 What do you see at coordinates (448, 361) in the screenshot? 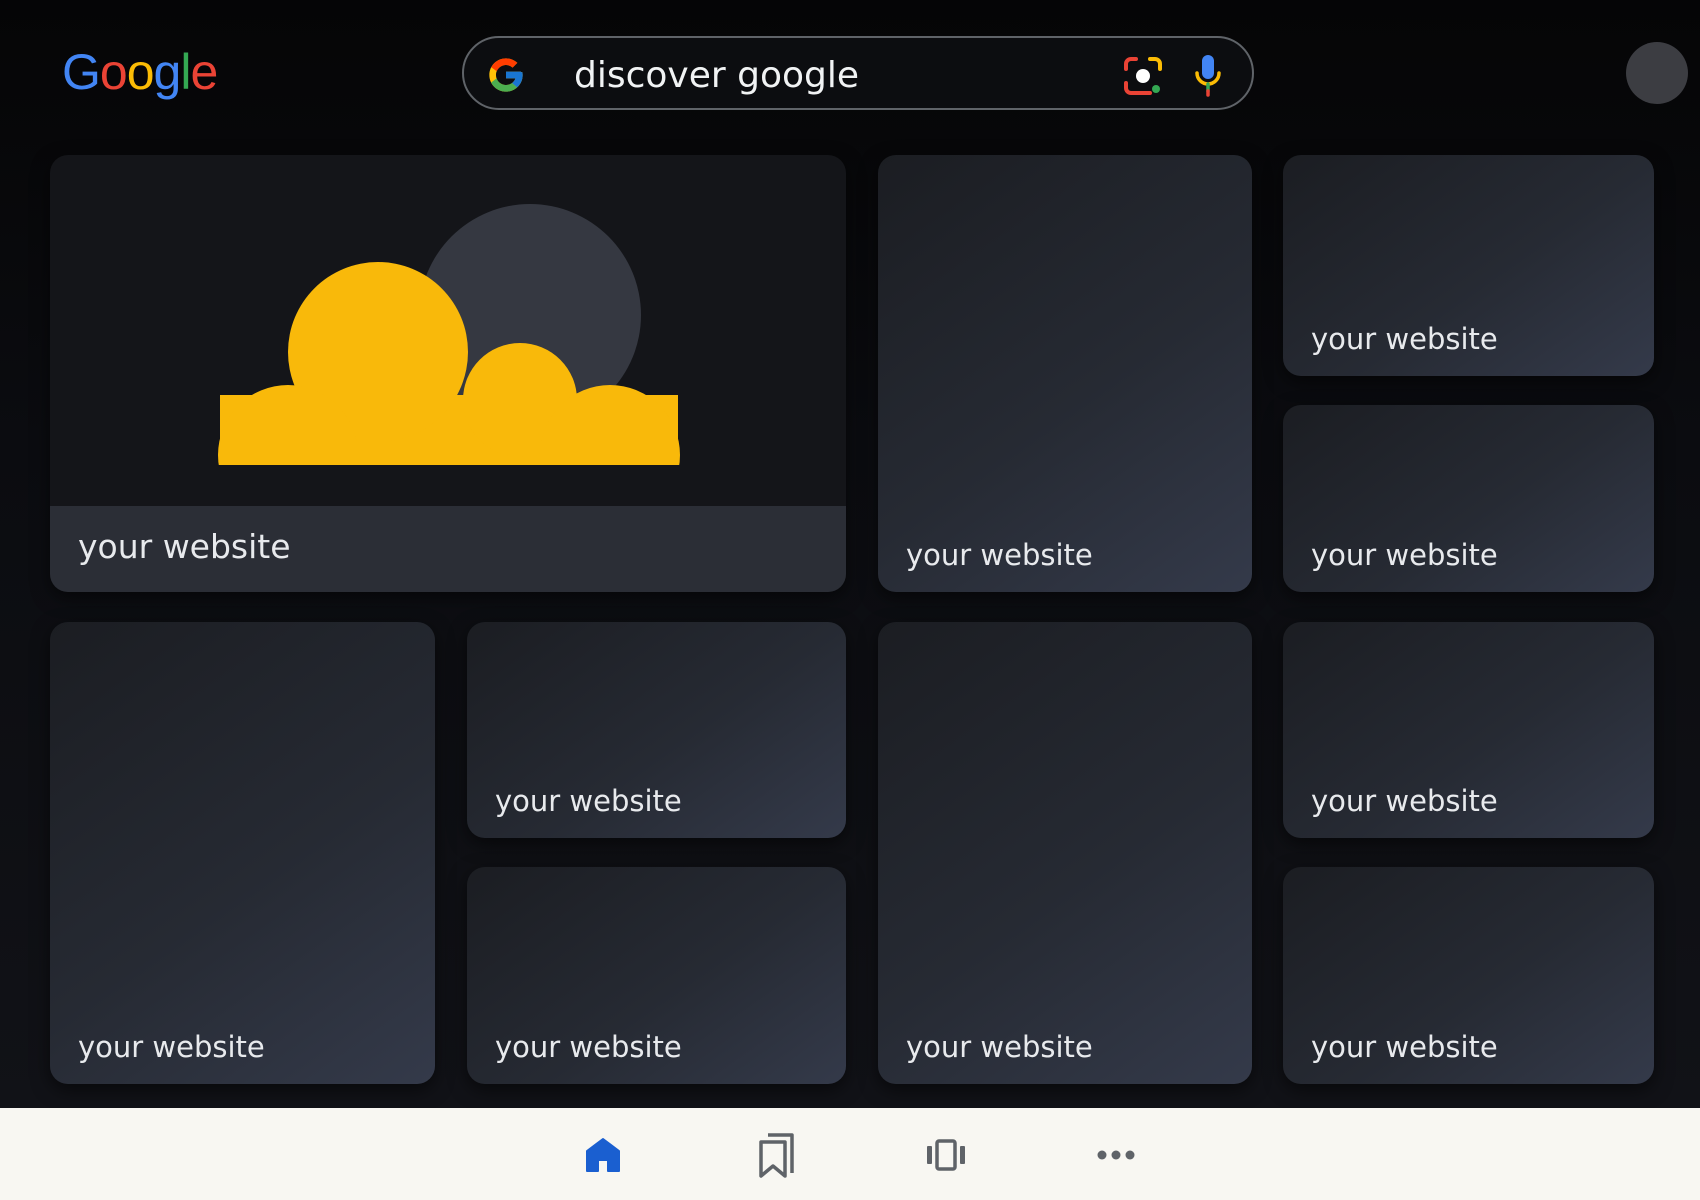
I see `cloud-moon-illustration` at bounding box center [448, 361].